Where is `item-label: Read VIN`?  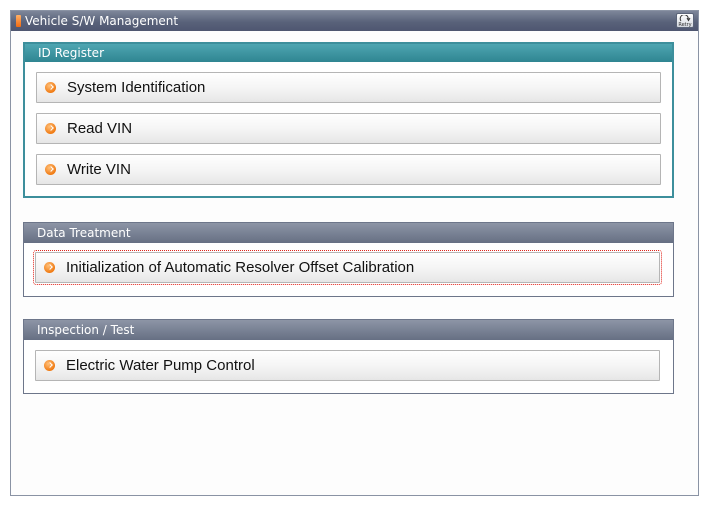 item-label: Read VIN is located at coordinates (100, 128).